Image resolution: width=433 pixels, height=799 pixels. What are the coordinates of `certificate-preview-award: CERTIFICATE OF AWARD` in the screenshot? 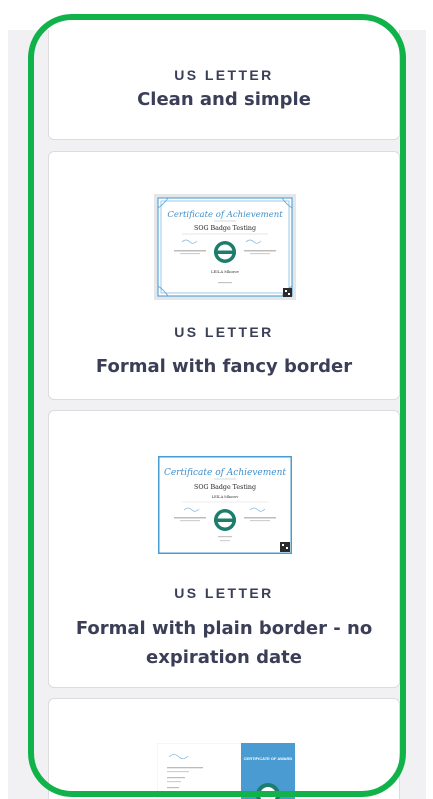 It's located at (226, 771).